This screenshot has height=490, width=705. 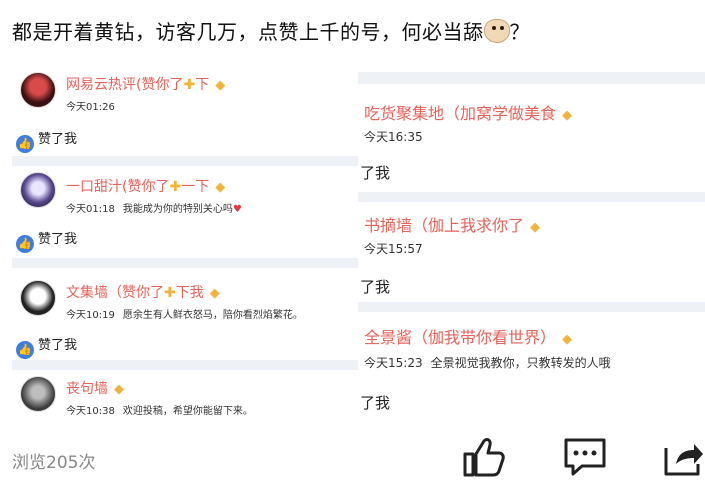 What do you see at coordinates (683, 457) in the screenshot?
I see `share-icon` at bounding box center [683, 457].